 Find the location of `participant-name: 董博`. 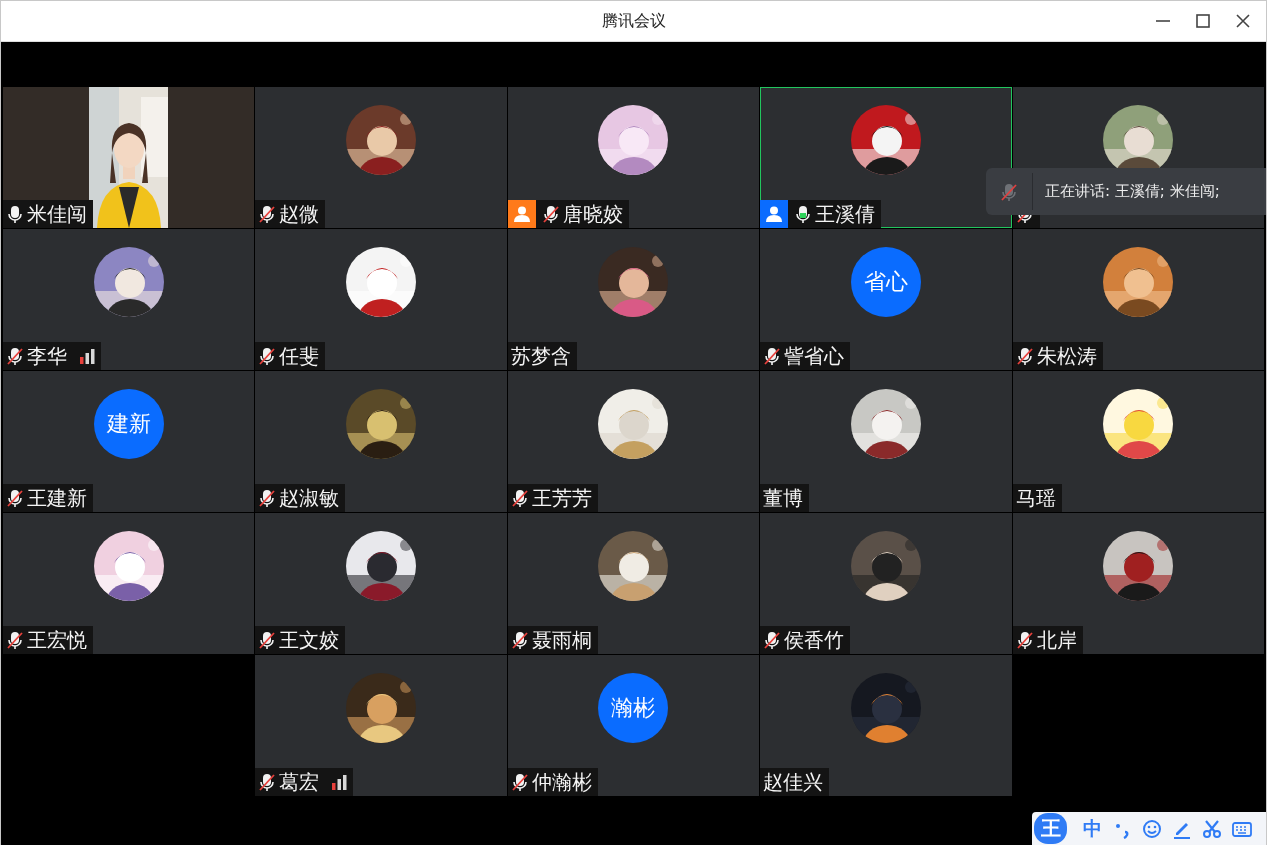

participant-name: 董博 is located at coordinates (783, 498).